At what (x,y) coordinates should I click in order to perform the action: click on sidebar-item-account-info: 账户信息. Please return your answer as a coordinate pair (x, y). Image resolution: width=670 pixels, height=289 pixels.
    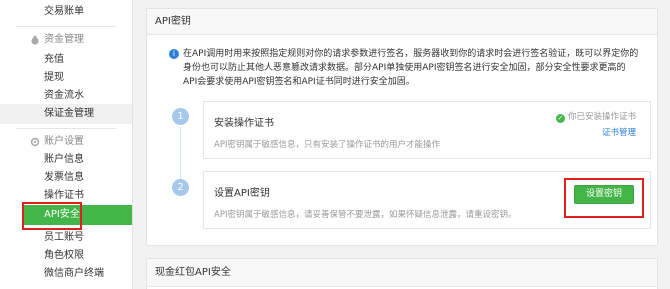
    Looking at the image, I should click on (66, 160).